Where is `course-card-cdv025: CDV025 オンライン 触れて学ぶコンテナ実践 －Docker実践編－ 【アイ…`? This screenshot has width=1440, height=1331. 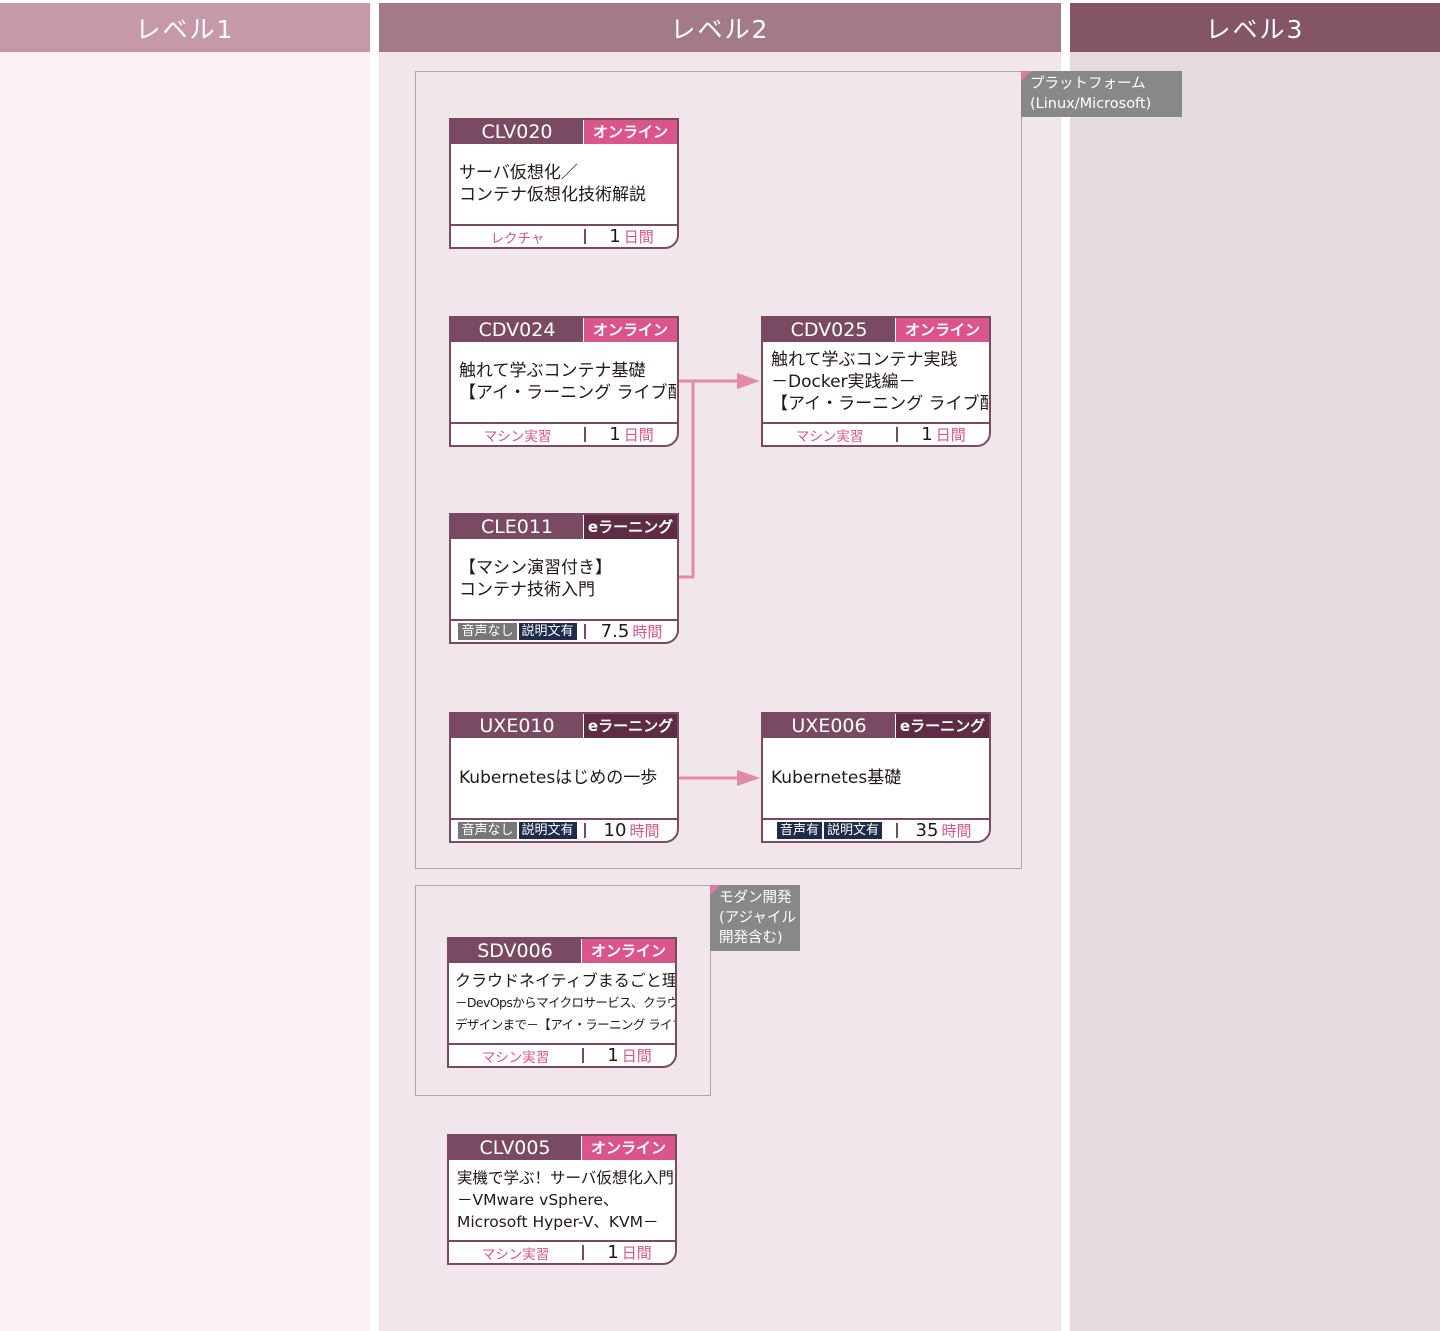
course-card-cdv025: CDV025 オンライン 触れて学ぶコンテナ実践 －Docker実践編－ 【アイ… is located at coordinates (876, 381).